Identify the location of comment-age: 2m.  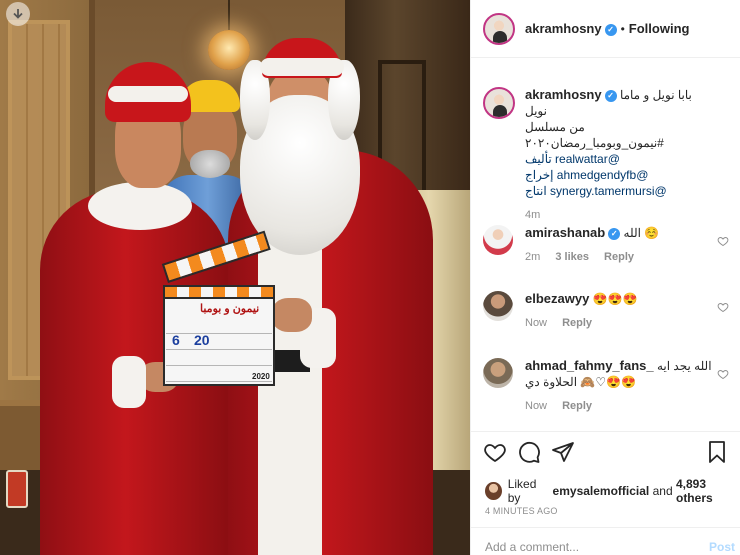
(532, 257).